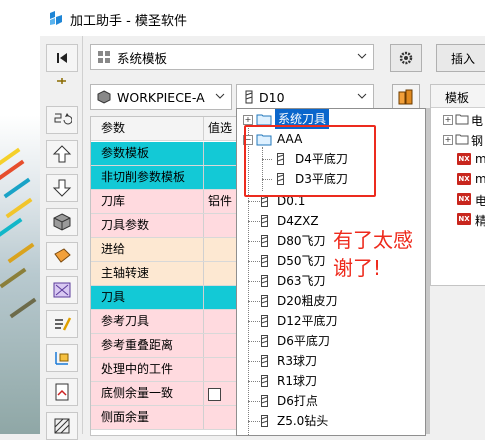 The image size is (485, 440). Describe the element at coordinates (406, 97) in the screenshot. I see `tool-library-button` at that location.